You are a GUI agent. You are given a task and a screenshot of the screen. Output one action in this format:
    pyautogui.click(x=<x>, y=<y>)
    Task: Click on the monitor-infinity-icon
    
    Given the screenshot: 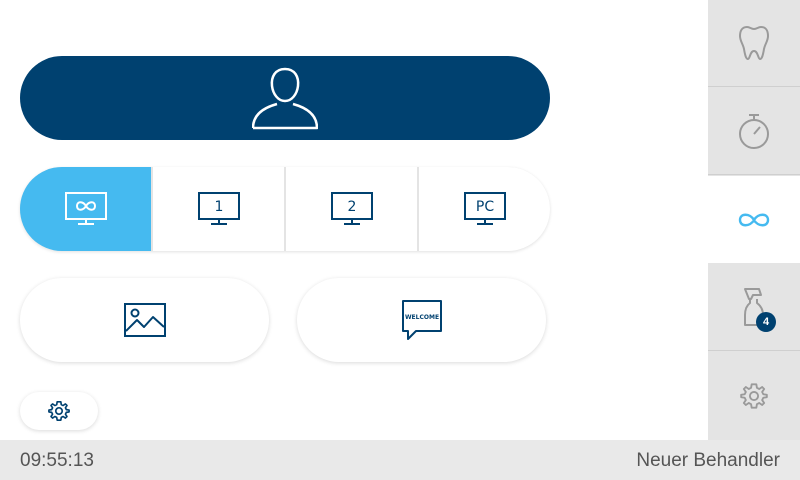 What is the action you would take?
    pyautogui.click(x=85, y=208)
    